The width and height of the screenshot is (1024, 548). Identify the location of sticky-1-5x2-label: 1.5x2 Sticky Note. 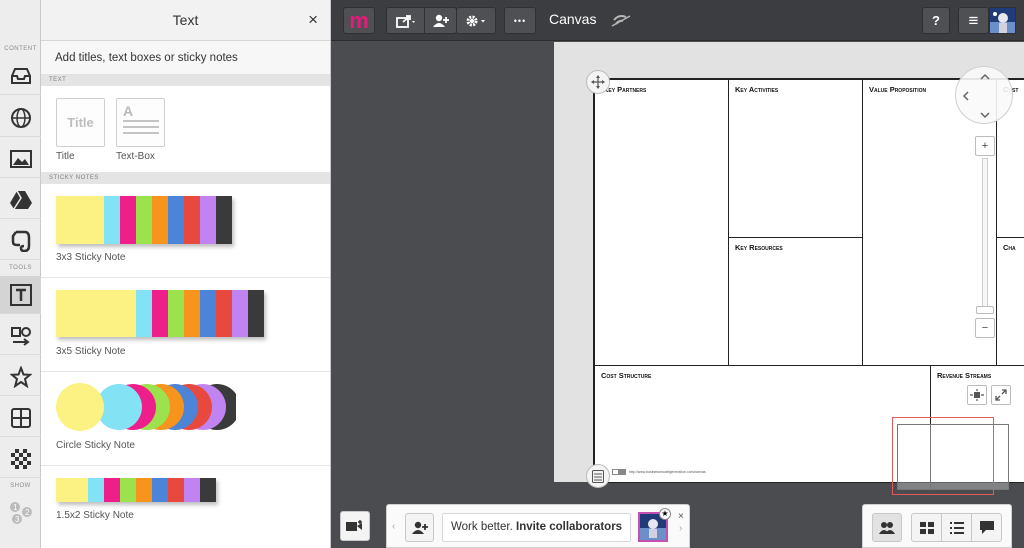
(95, 515).